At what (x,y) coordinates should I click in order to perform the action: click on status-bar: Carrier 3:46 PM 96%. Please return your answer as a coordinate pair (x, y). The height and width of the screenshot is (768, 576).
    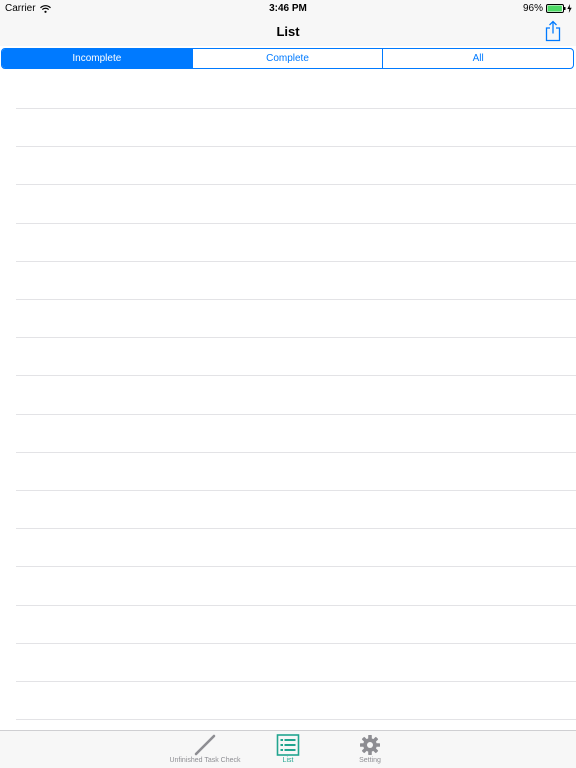
    Looking at the image, I should click on (288, 8).